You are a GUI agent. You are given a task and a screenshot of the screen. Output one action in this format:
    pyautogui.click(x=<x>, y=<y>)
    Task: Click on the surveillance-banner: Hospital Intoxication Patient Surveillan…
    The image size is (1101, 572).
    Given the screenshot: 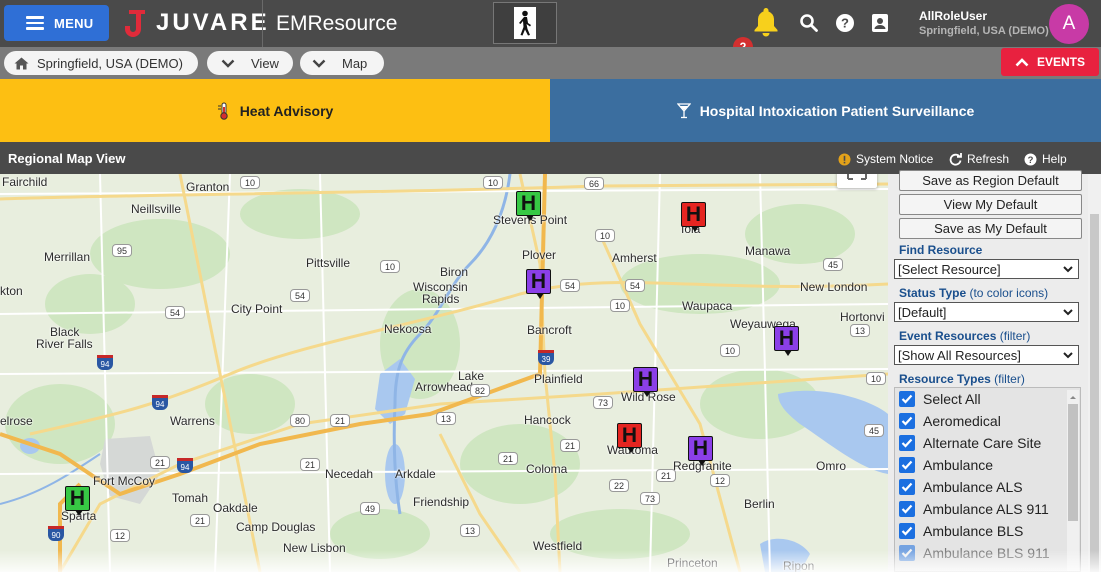 What is the action you would take?
    pyautogui.click(x=825, y=110)
    